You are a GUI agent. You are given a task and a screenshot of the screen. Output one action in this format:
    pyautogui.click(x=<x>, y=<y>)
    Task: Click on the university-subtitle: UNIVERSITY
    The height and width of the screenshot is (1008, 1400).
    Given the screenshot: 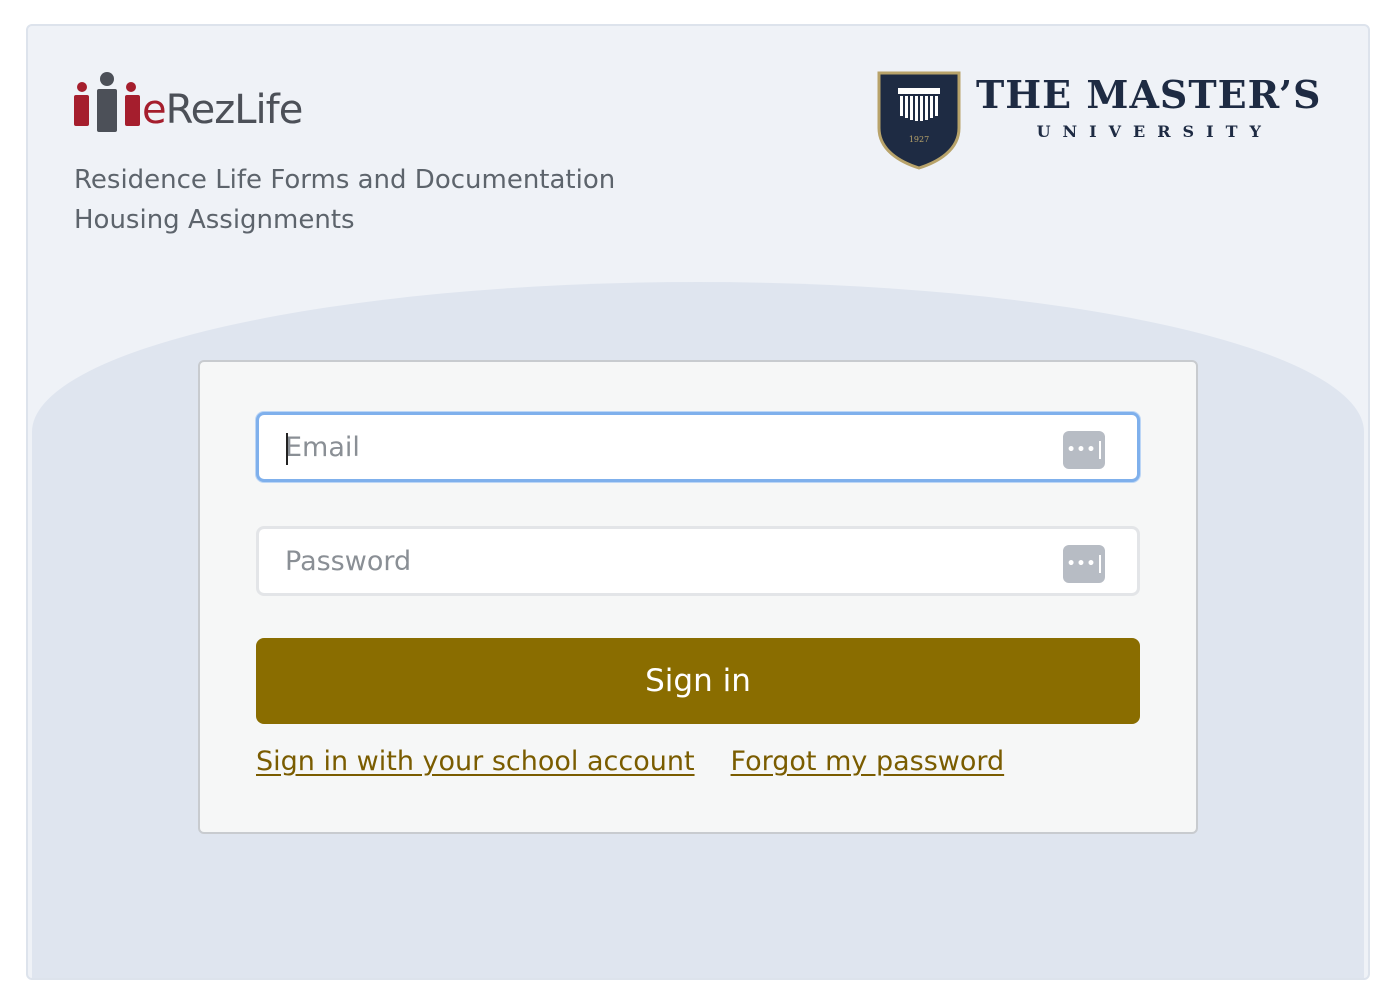 What is the action you would take?
    pyautogui.click(x=1154, y=131)
    